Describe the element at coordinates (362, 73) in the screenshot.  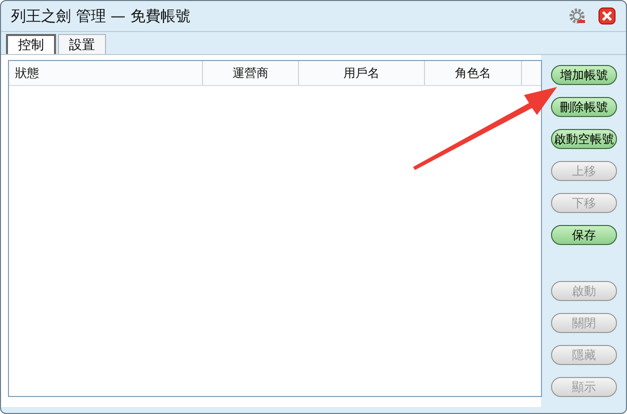
I see `column-header: 用戶名` at that location.